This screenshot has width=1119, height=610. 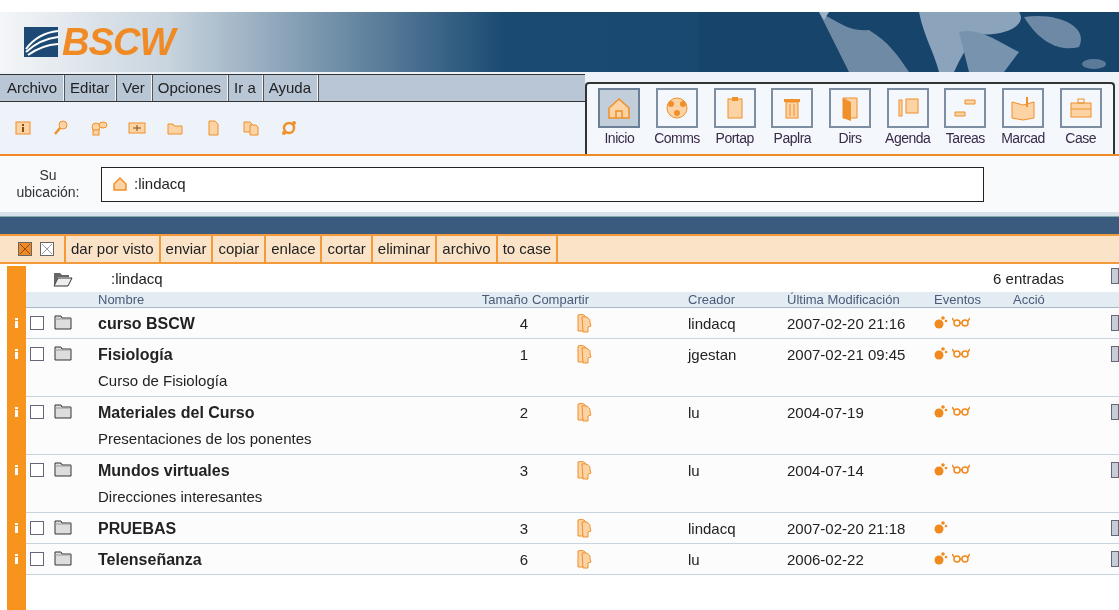 I want to click on action-link: enlace, so click(x=294, y=249).